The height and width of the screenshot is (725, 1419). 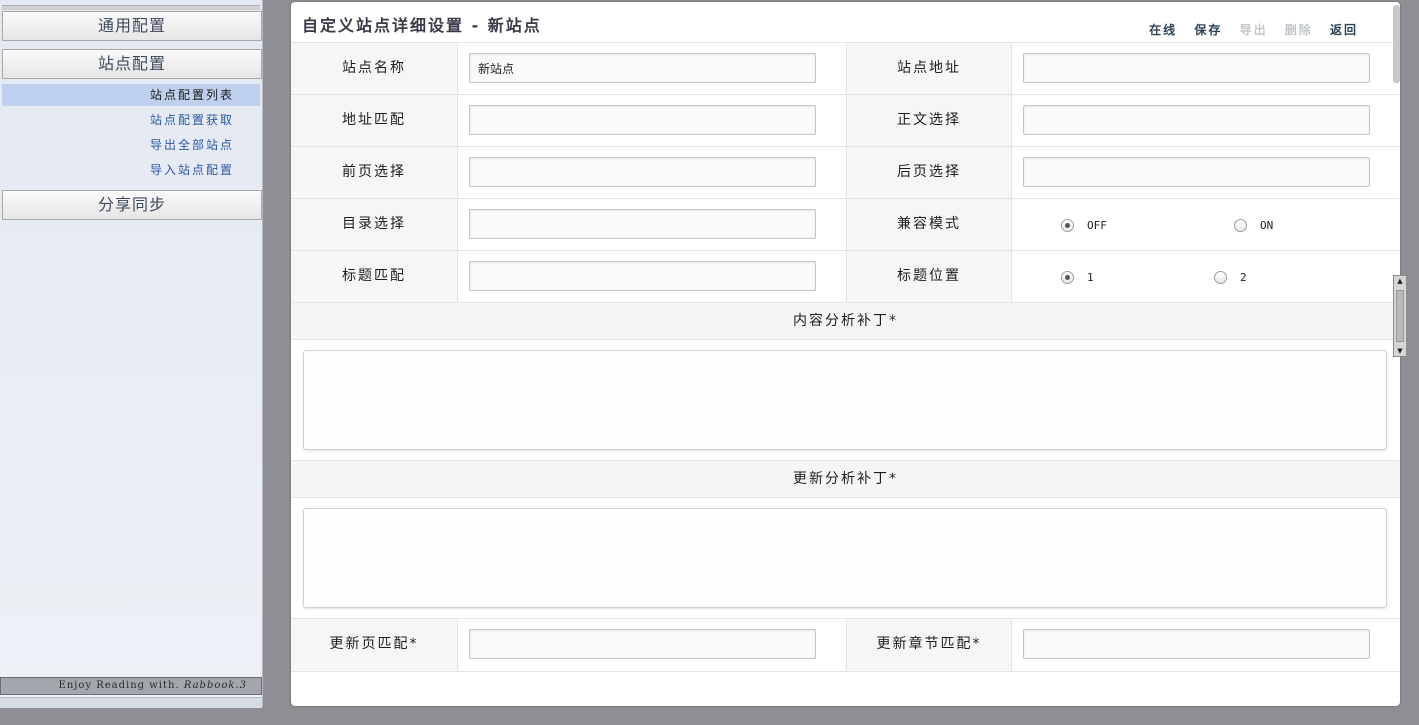 I want to click on scroll-up-arrow-icon: ▲, so click(x=1400, y=281).